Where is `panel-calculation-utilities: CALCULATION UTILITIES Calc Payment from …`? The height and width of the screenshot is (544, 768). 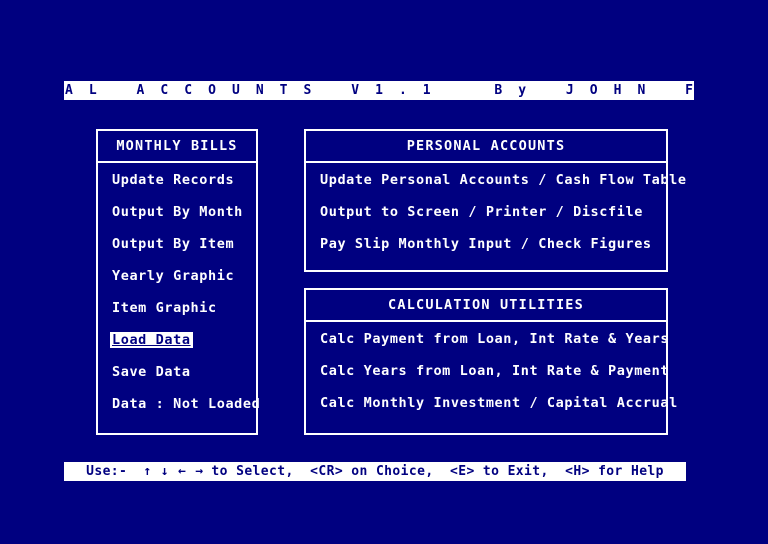 panel-calculation-utilities: CALCULATION UTILITIES Calc Payment from … is located at coordinates (490, 361).